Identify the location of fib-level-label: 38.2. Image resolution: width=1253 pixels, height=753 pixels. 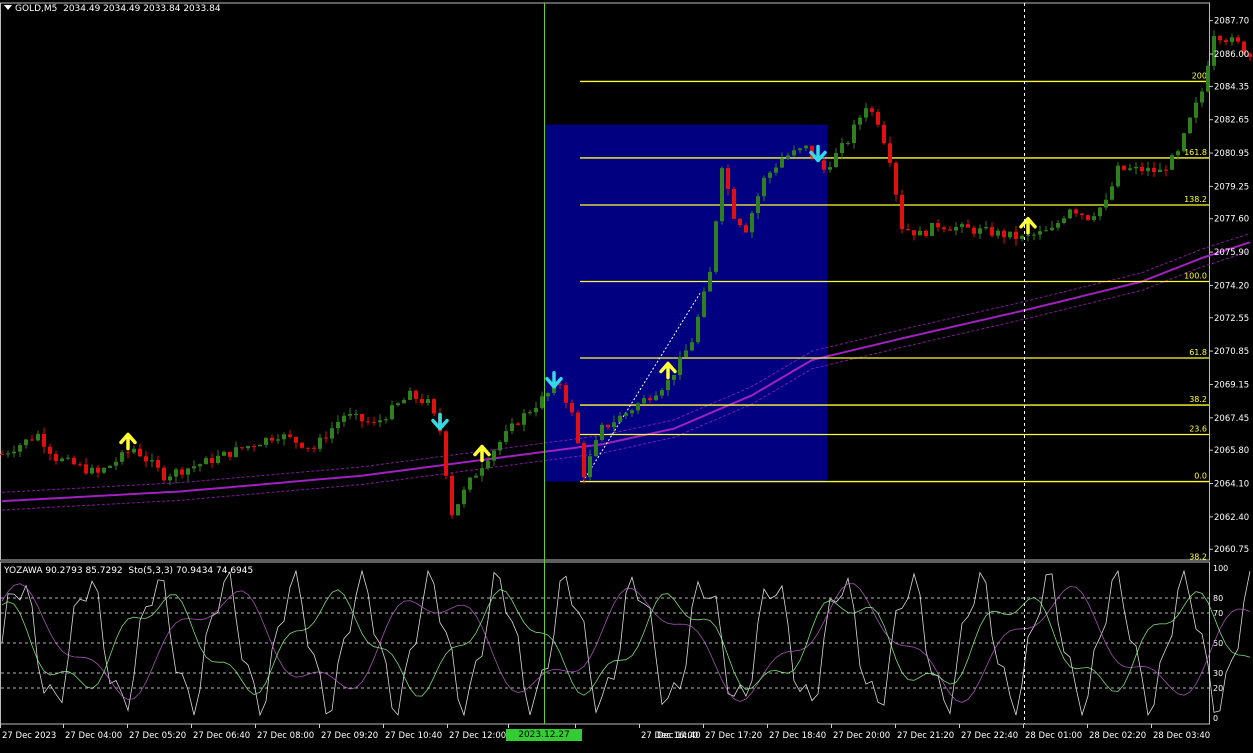
(1198, 399).